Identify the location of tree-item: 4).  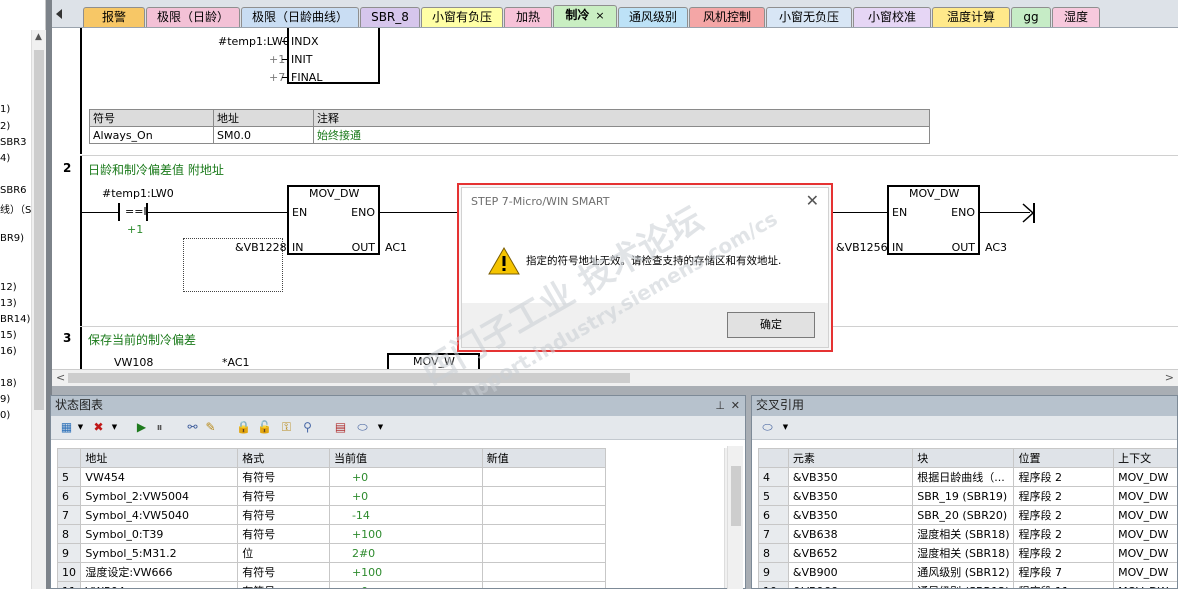
(5, 158).